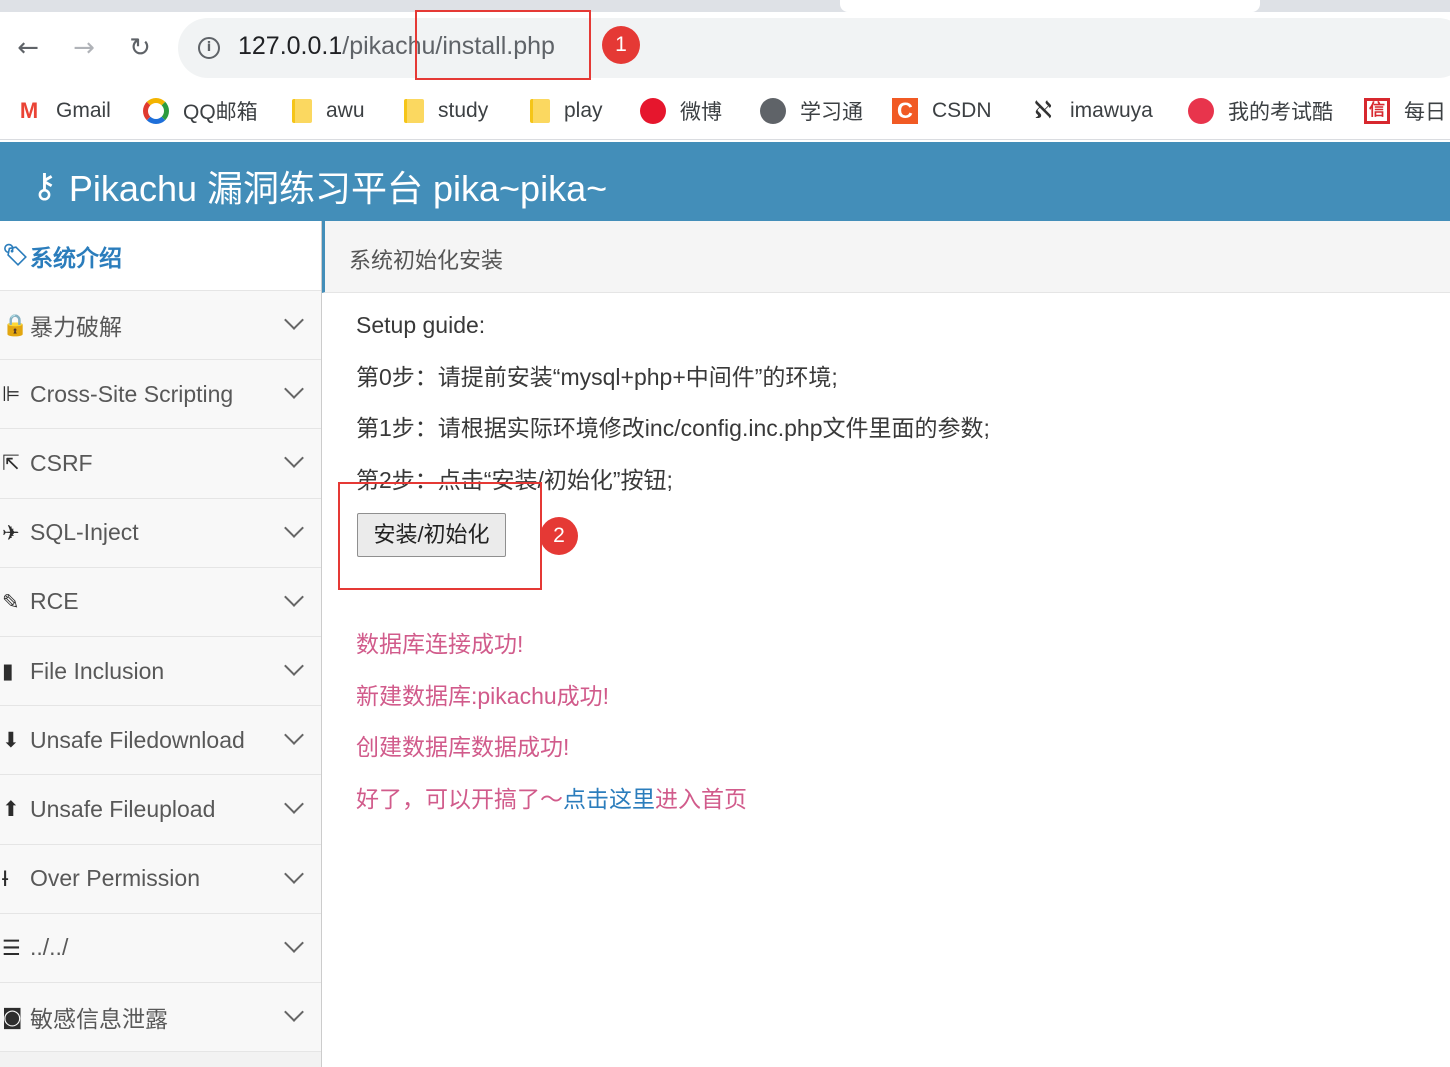 This screenshot has width=1450, height=1067. I want to click on bookmark-label: QQ邮箱, so click(220, 112).